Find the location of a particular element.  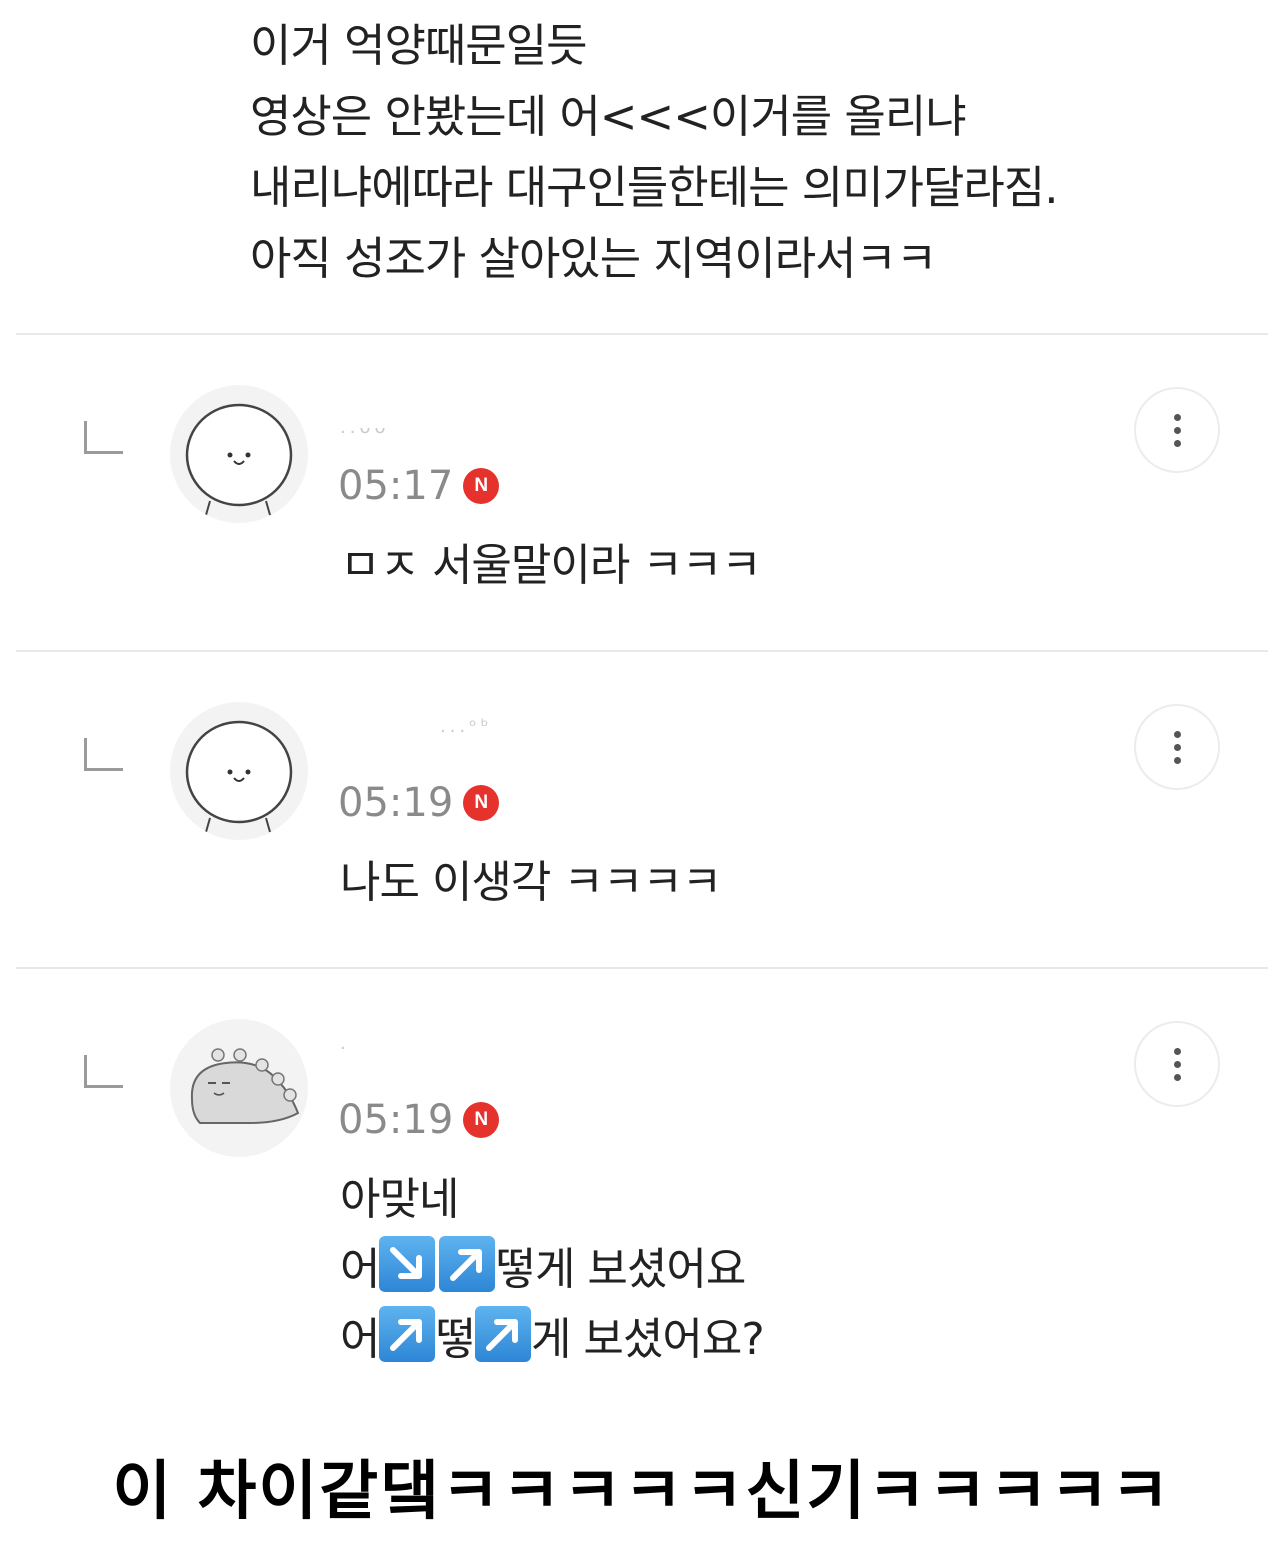

comment-line: 아맞네 is located at coordinates (399, 1199).